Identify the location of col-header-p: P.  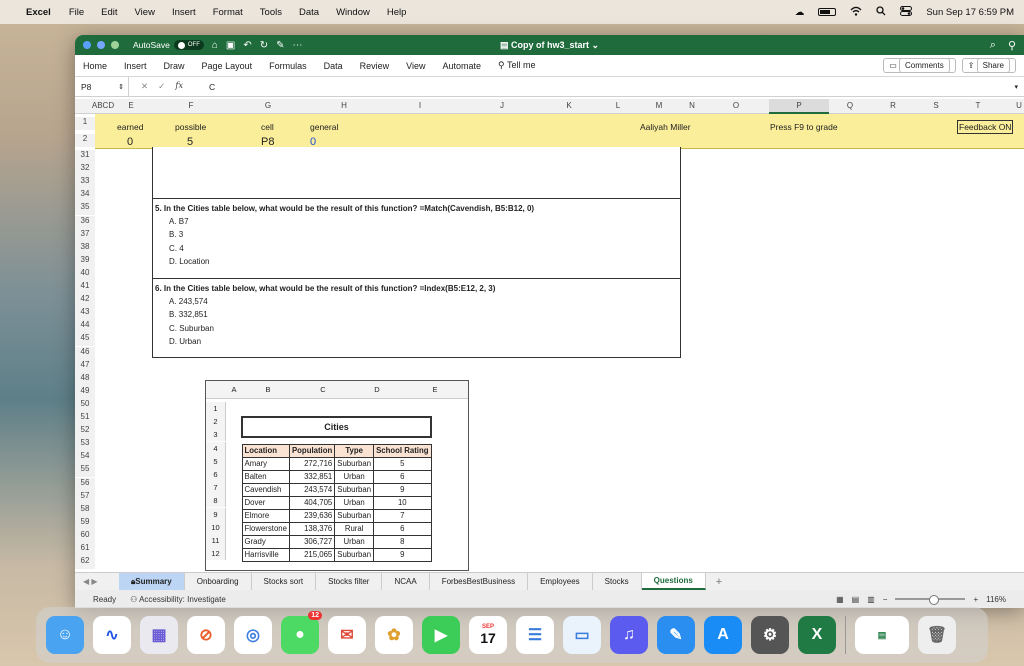
(798, 105).